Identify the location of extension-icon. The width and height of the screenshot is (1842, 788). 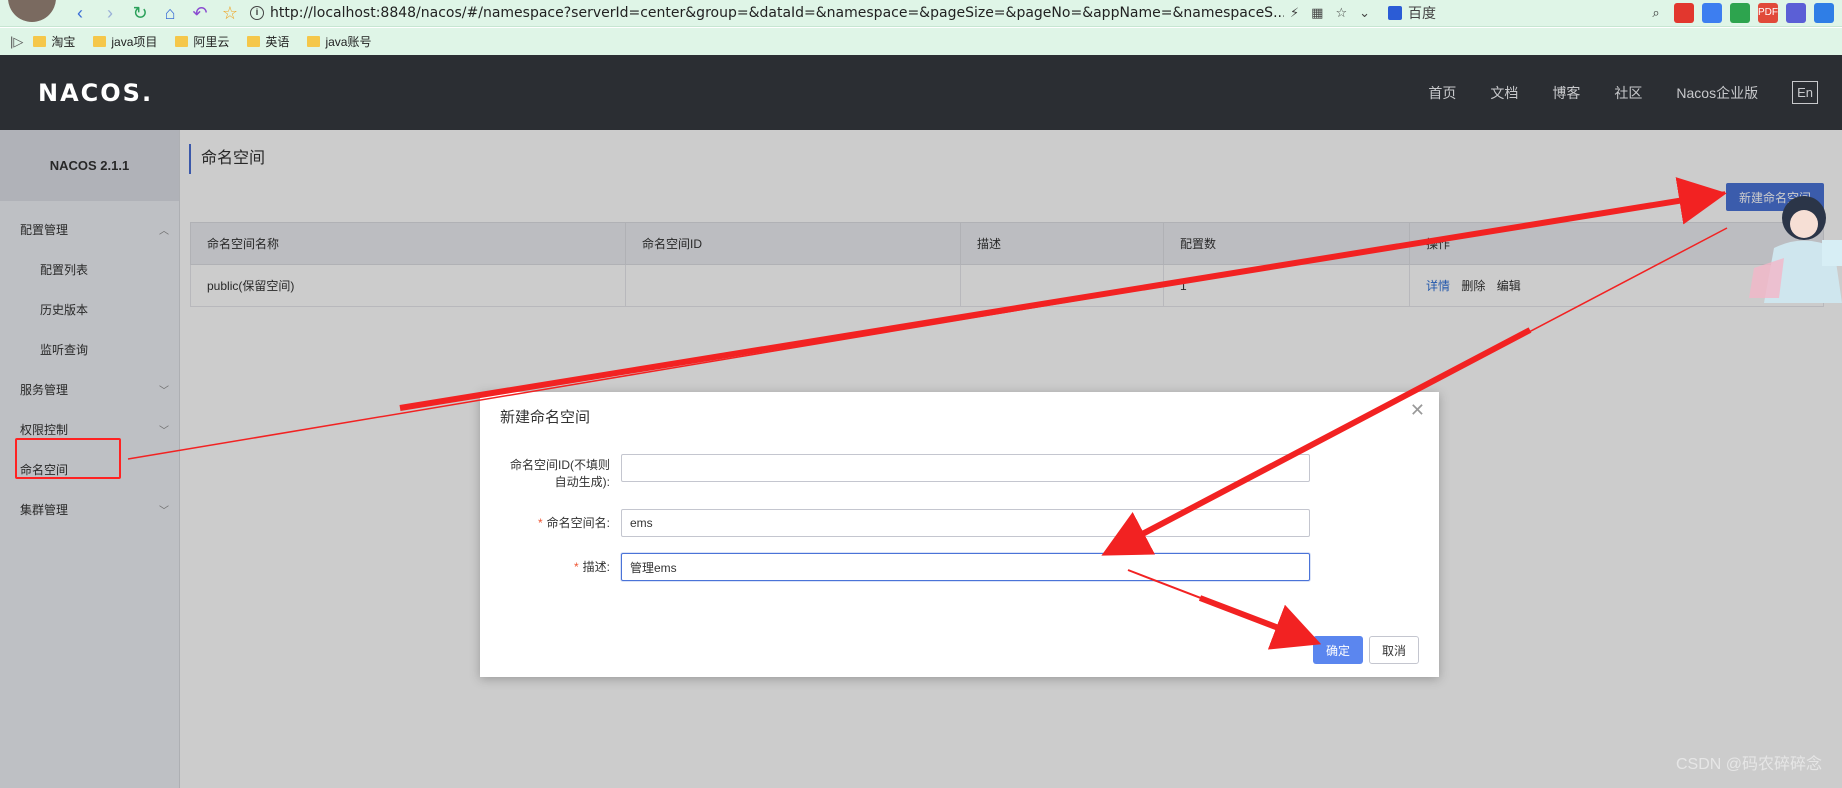
(1684, 13).